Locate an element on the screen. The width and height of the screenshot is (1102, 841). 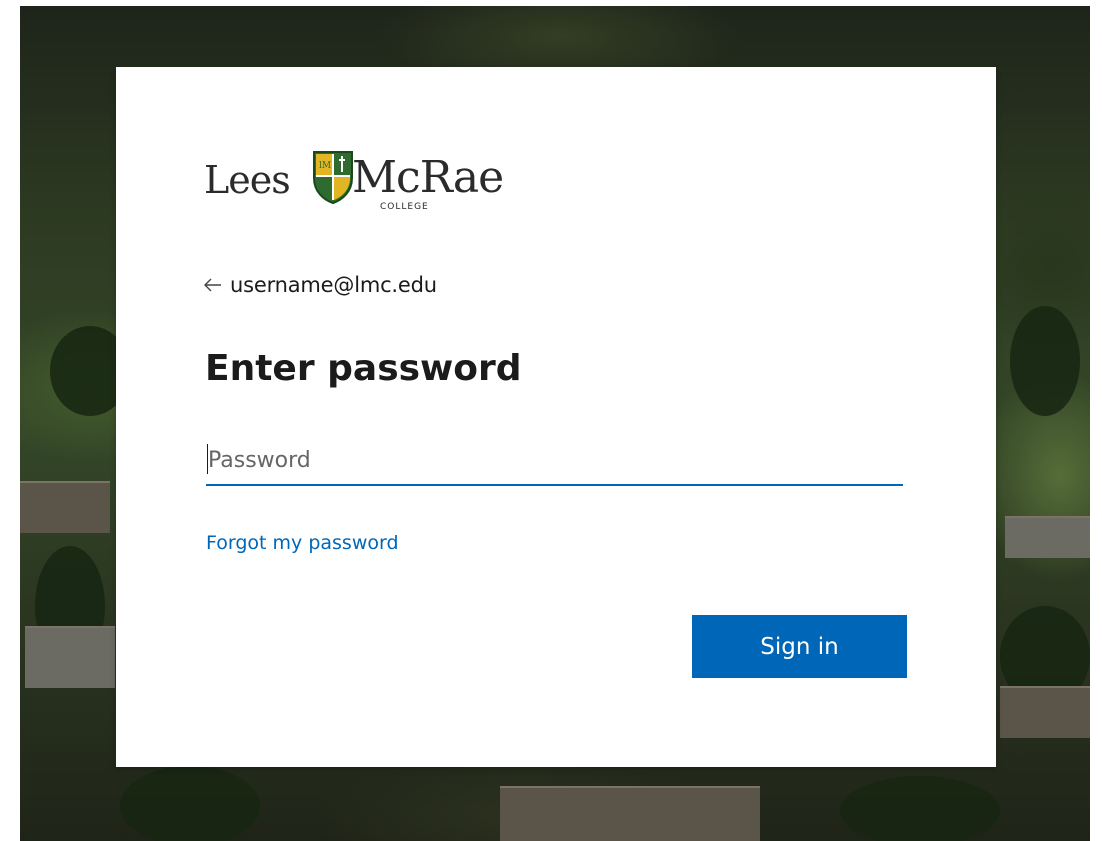
text-caret is located at coordinates (207, 459).